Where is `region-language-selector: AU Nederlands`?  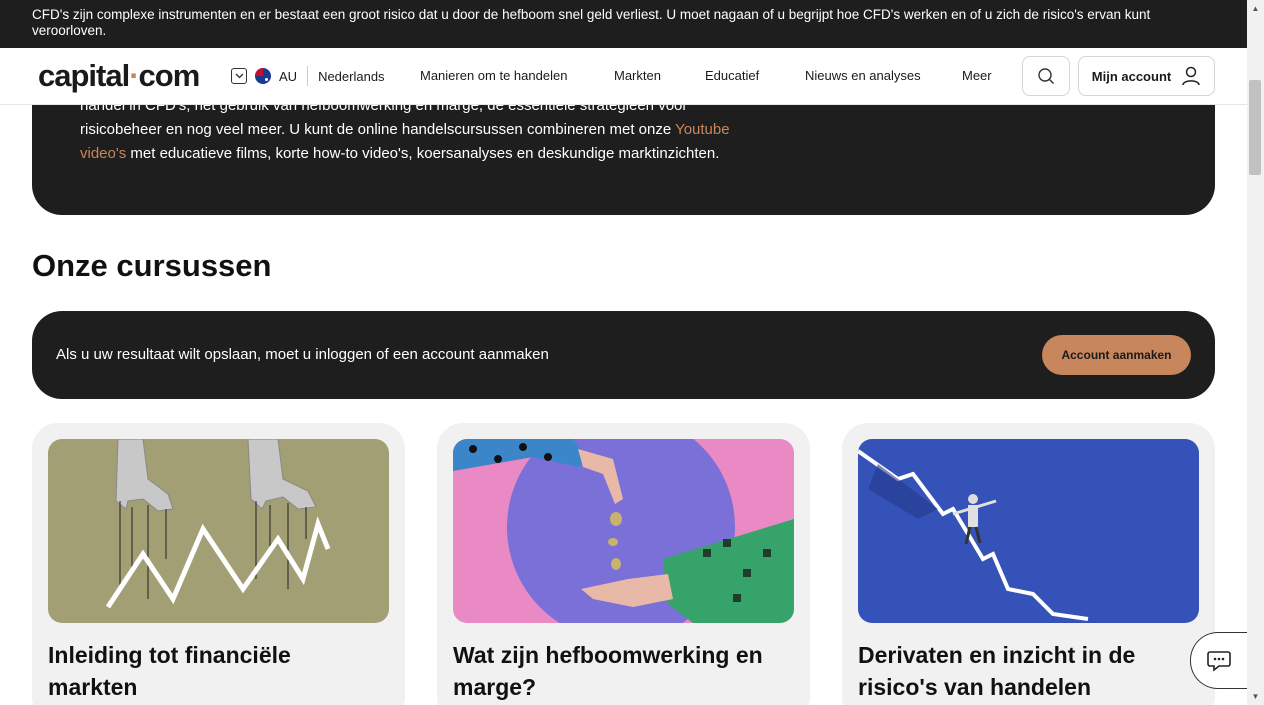
region-language-selector: AU Nederlands is located at coordinates (308, 76).